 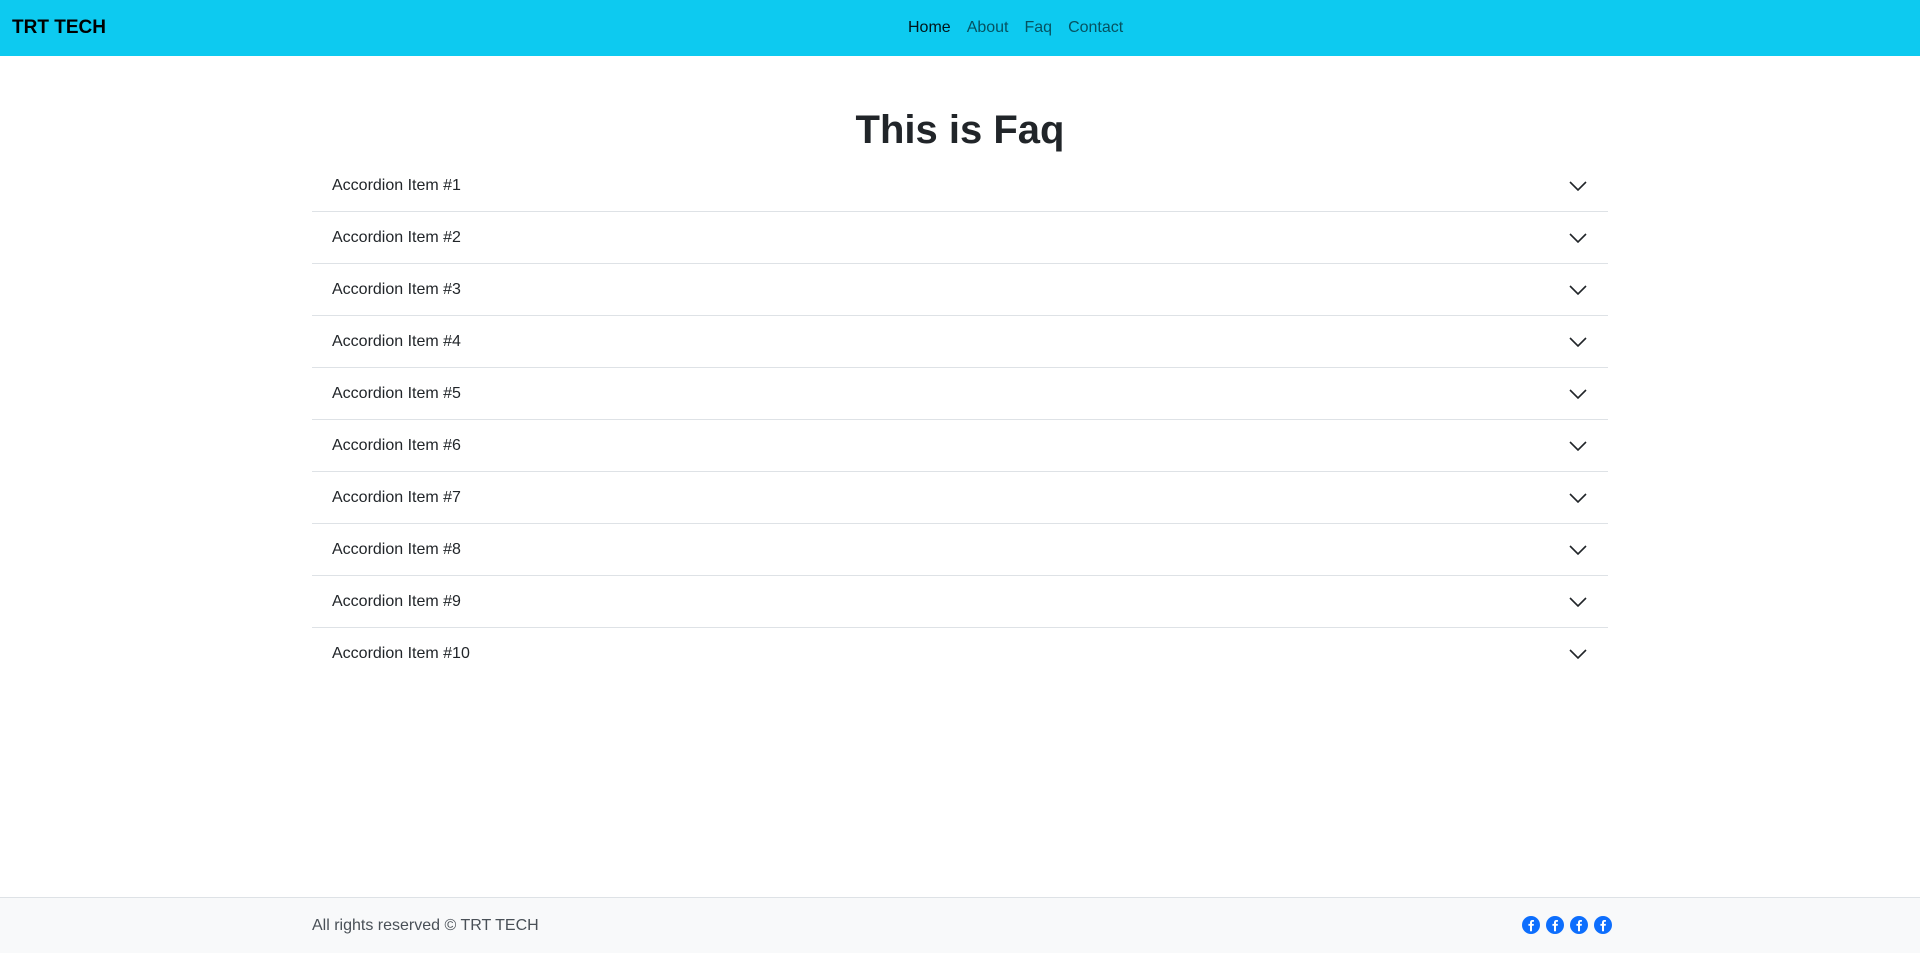 I want to click on accordion-item-2: Accordion Item #2, so click(x=960, y=238).